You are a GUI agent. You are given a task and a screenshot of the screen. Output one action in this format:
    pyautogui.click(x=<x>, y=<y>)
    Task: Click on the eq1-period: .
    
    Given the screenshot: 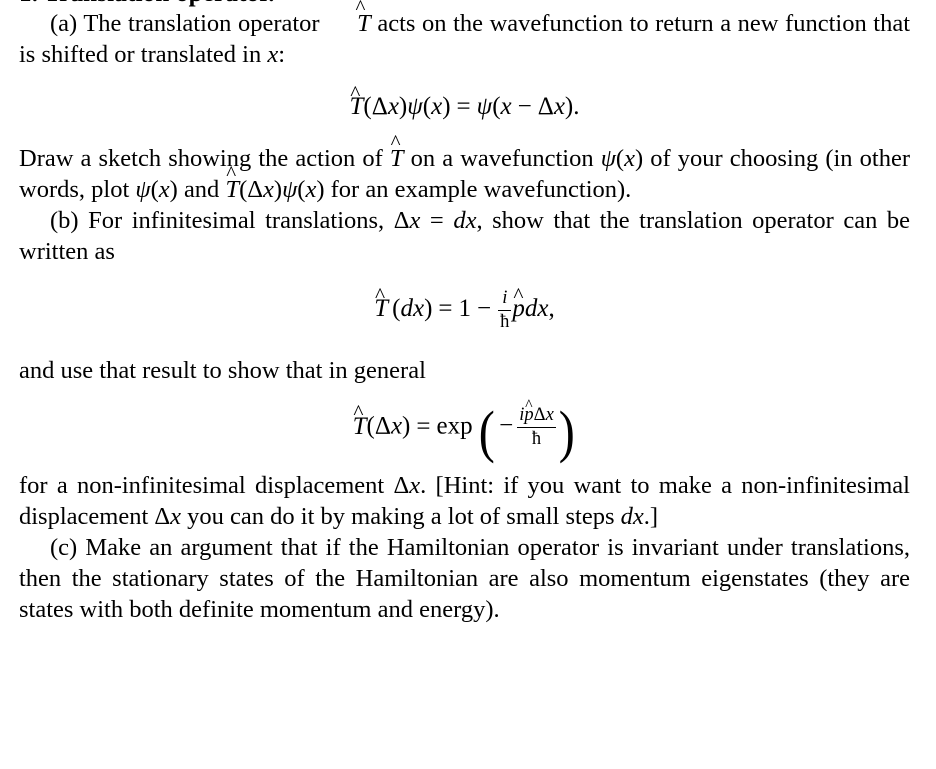 What is the action you would take?
    pyautogui.click(x=576, y=106)
    